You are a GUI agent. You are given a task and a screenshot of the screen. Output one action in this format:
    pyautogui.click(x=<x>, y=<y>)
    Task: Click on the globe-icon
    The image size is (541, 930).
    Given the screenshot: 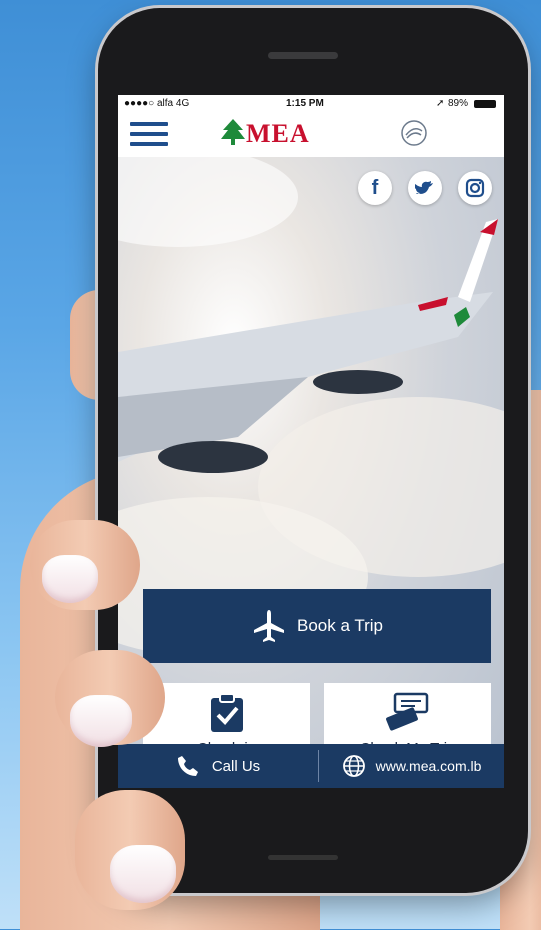 What is the action you would take?
    pyautogui.click(x=353, y=766)
    